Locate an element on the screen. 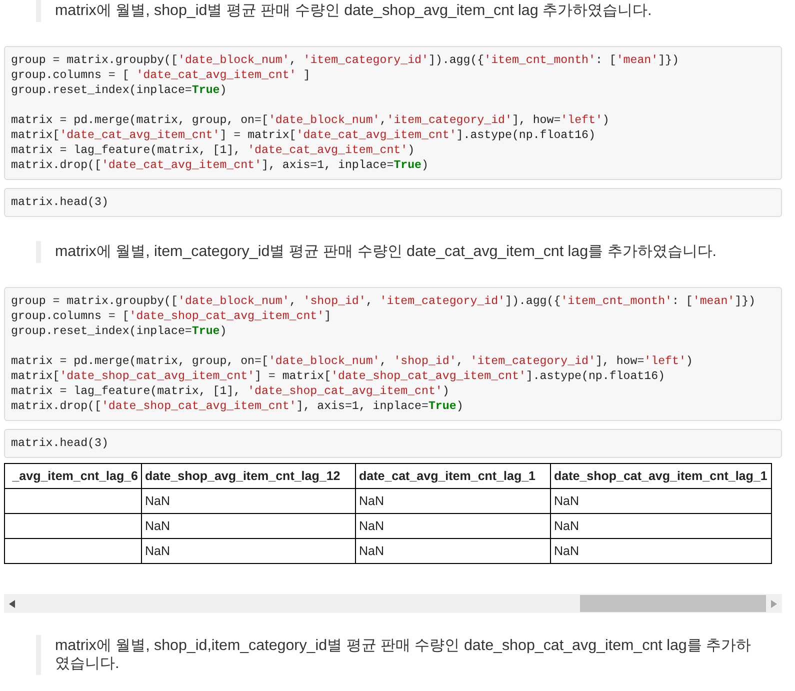 The height and width of the screenshot is (691, 795). code-line: group = matrix.groupby(['date_block_num', 'item_category_id']).agg({'item_cnt_month': ['mean']}) is located at coordinates (345, 60).